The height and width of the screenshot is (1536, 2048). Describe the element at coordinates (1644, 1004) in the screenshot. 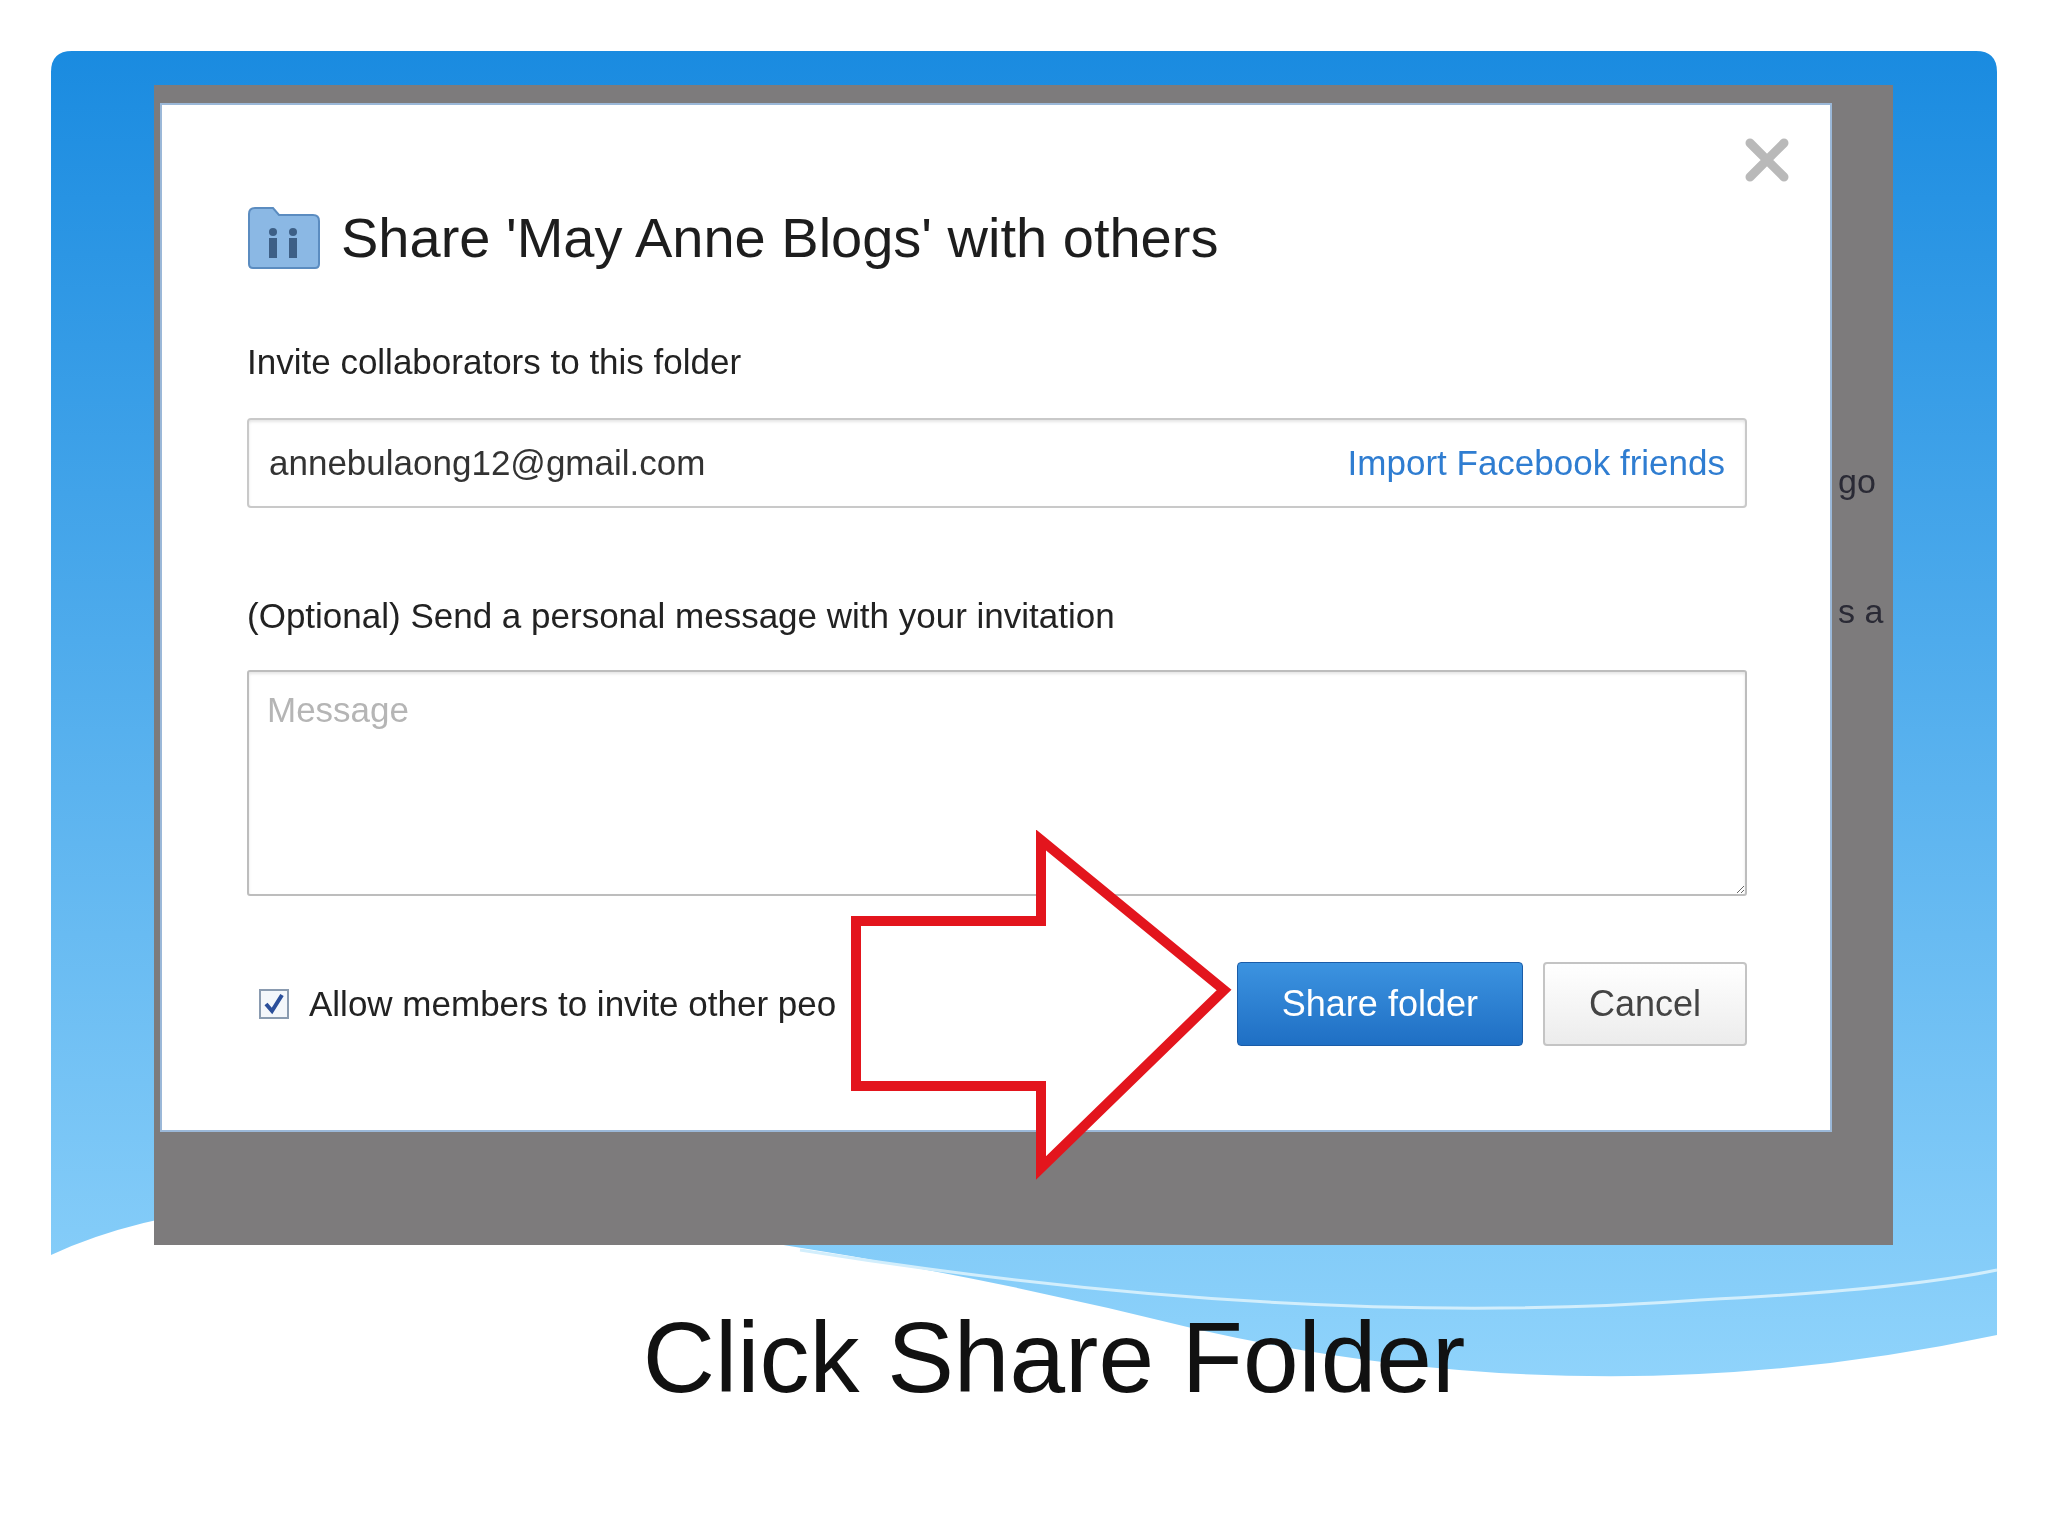

I see `cancel-button: Cancel` at that location.